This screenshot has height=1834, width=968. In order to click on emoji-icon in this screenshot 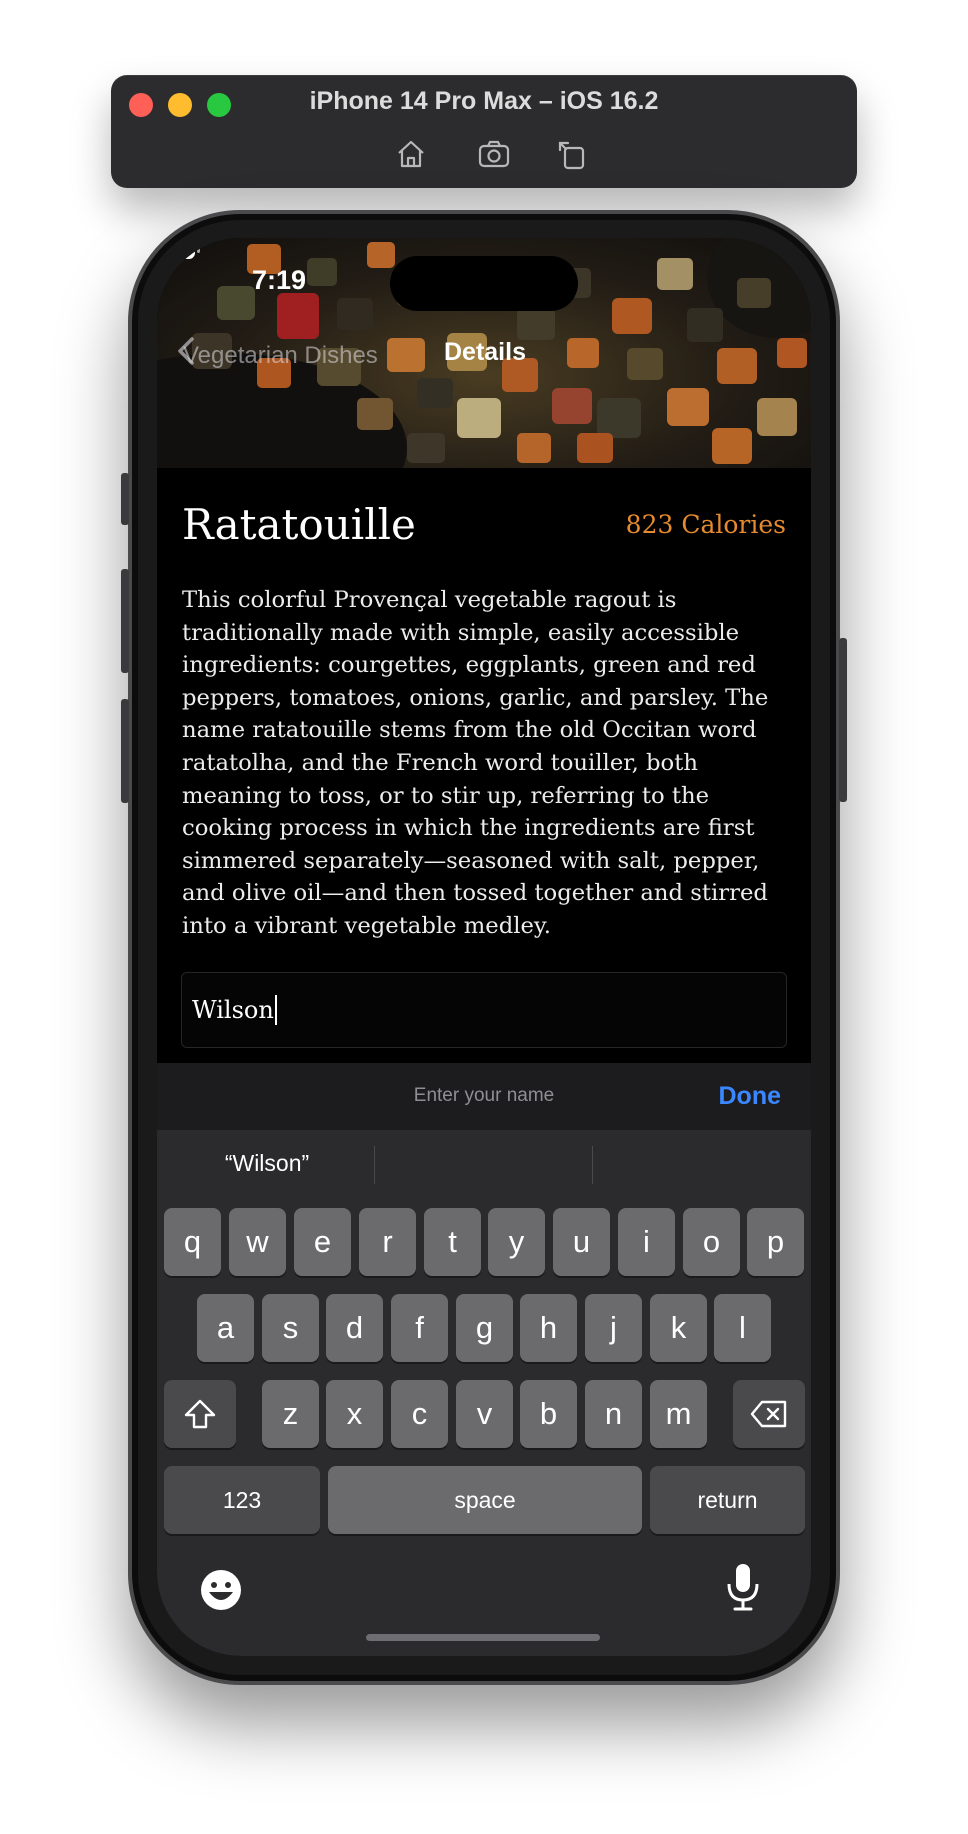, I will do `click(221, 1590)`.